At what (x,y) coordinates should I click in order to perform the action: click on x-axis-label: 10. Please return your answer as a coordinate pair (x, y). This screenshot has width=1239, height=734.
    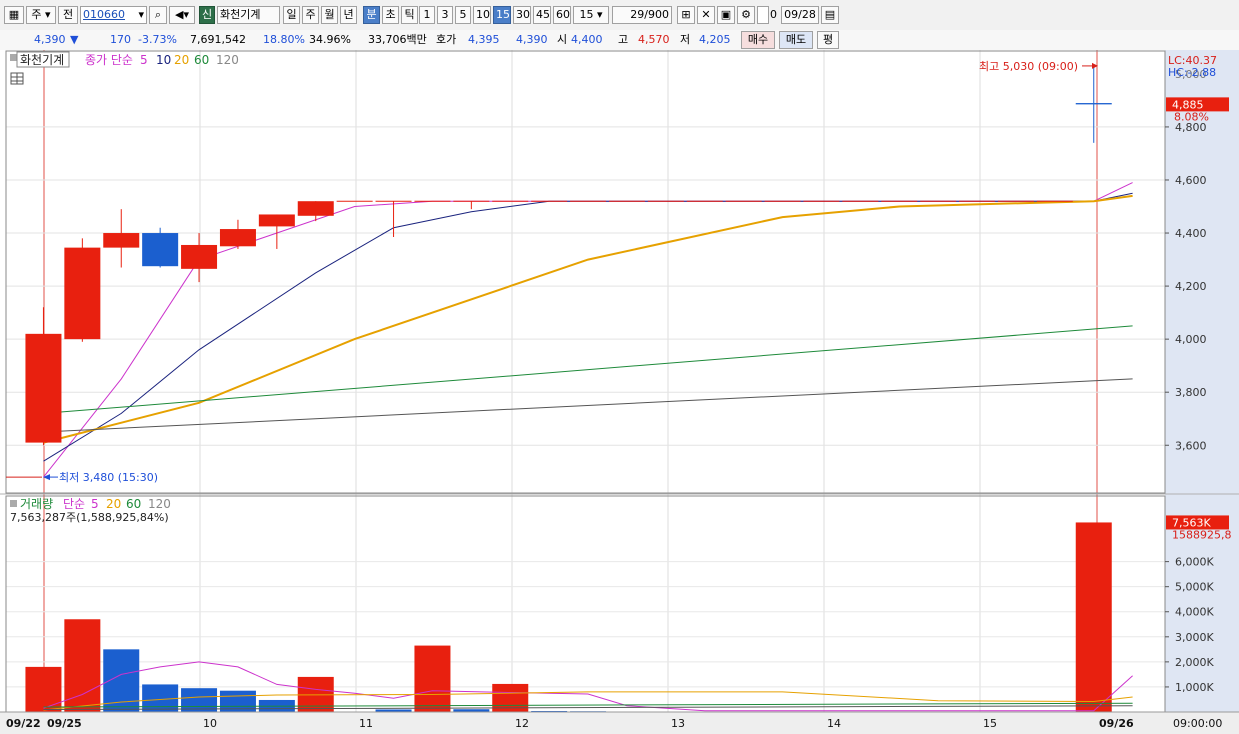
    Looking at the image, I should click on (210, 723).